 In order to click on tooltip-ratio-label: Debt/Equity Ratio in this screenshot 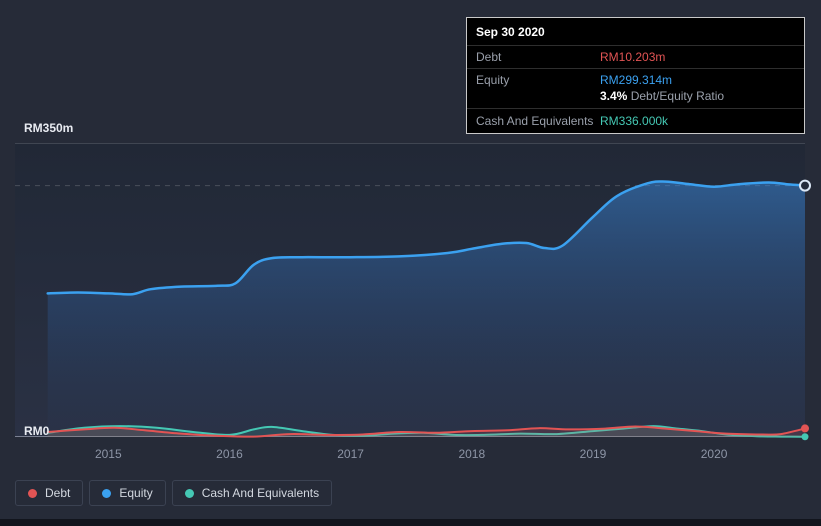, I will do `click(677, 96)`.